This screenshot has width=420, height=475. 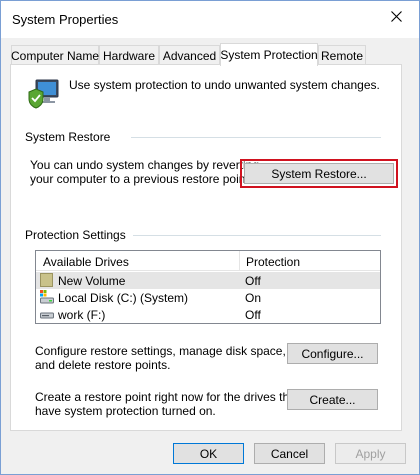 What do you see at coordinates (125, 411) in the screenshot?
I see `create-description-line-2: have system protection turned on.` at bounding box center [125, 411].